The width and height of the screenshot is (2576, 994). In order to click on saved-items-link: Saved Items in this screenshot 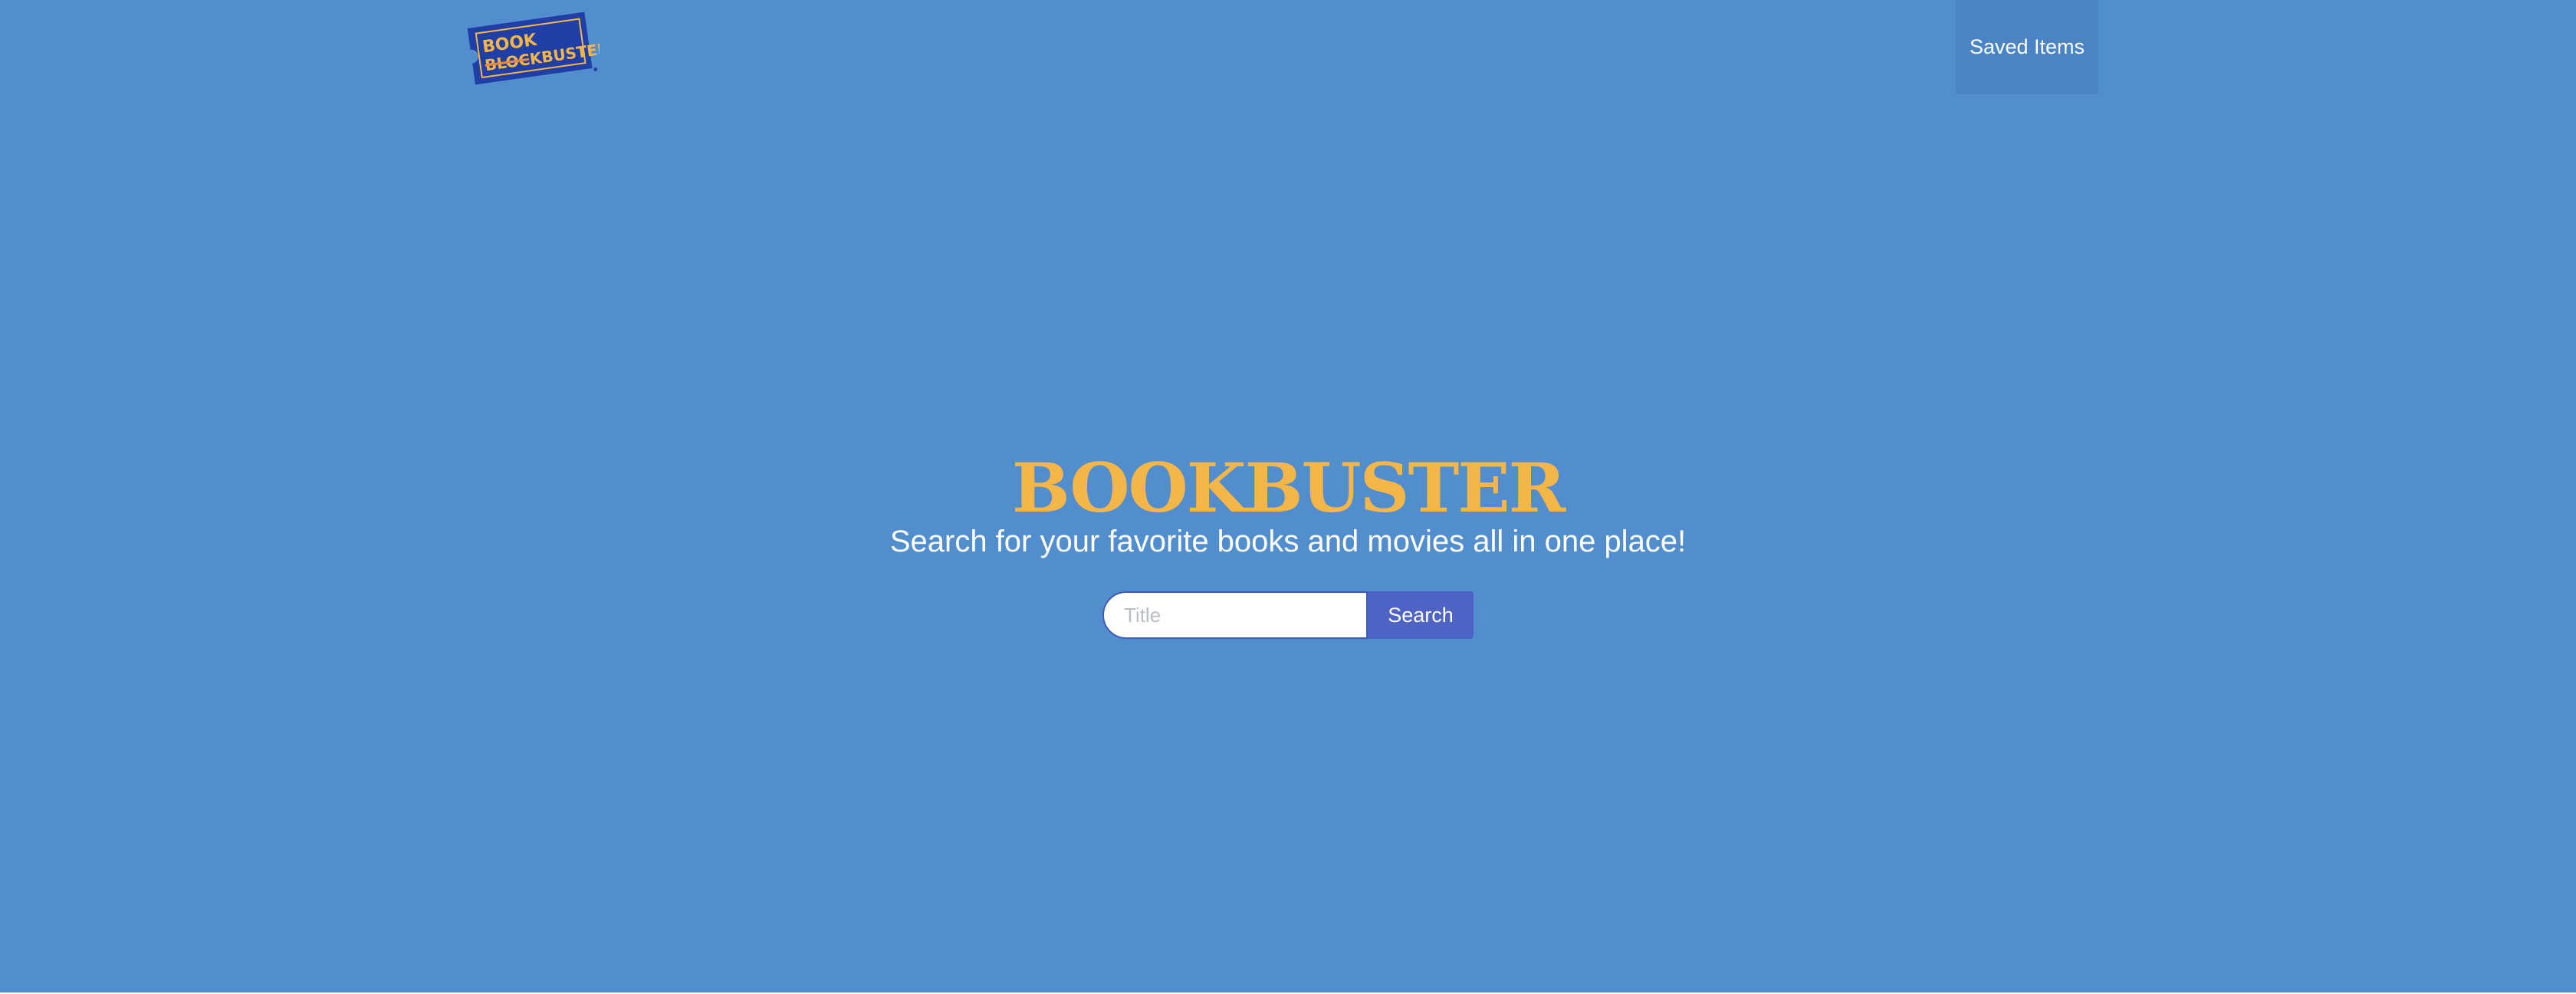, I will do `click(2027, 47)`.